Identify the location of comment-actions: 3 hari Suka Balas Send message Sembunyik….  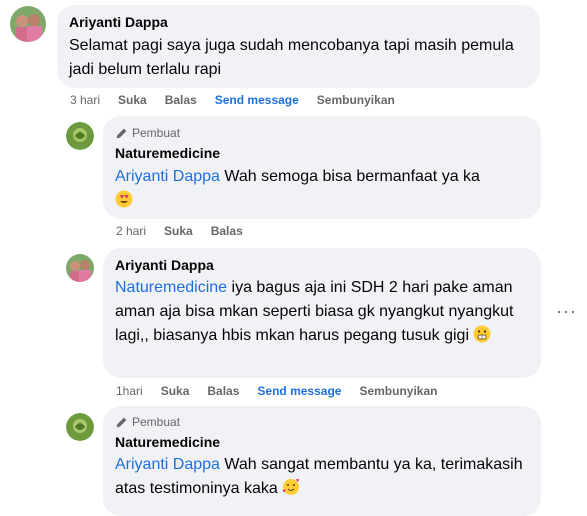
(241, 100).